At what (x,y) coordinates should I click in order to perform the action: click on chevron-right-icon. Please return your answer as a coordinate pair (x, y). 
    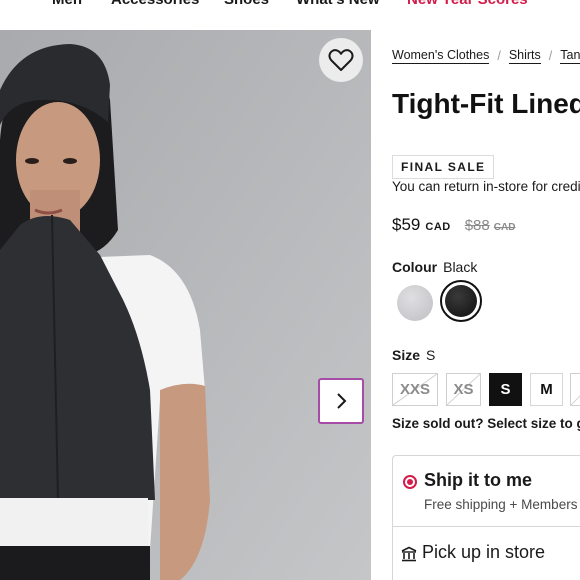
    Looking at the image, I should click on (342, 401).